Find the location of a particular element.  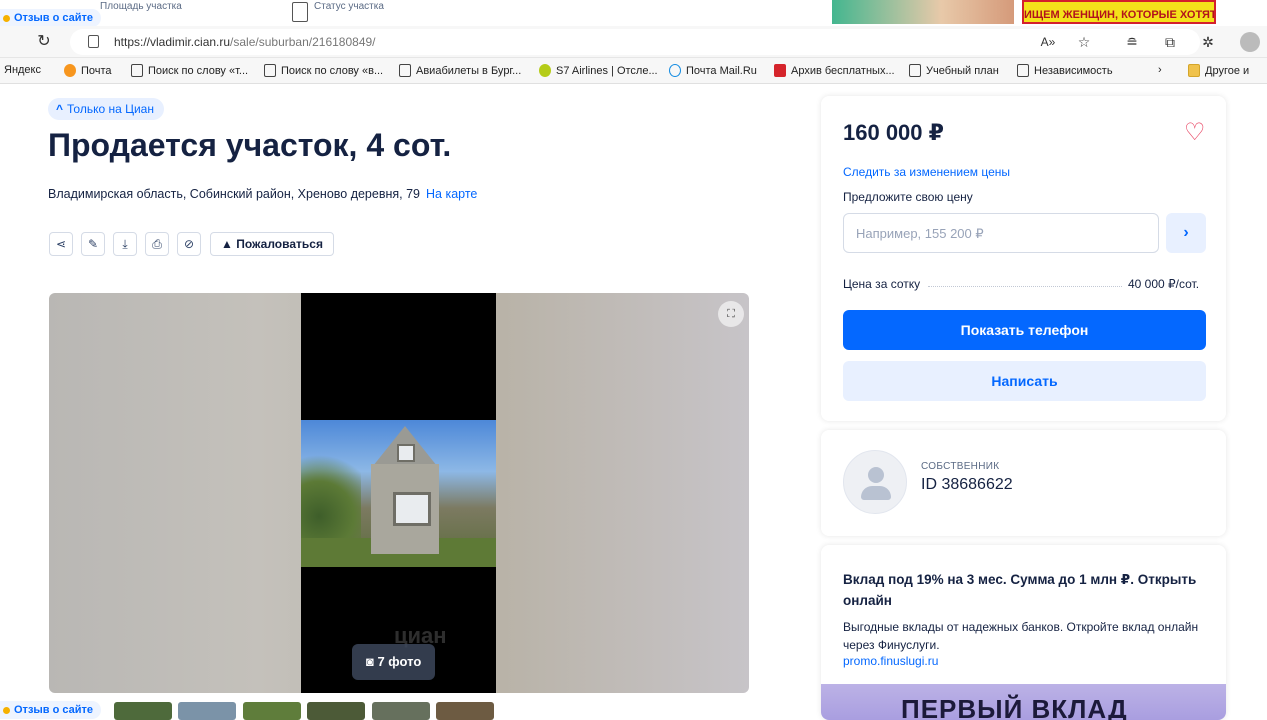

chevron-up-icon: ^ is located at coordinates (60, 109).